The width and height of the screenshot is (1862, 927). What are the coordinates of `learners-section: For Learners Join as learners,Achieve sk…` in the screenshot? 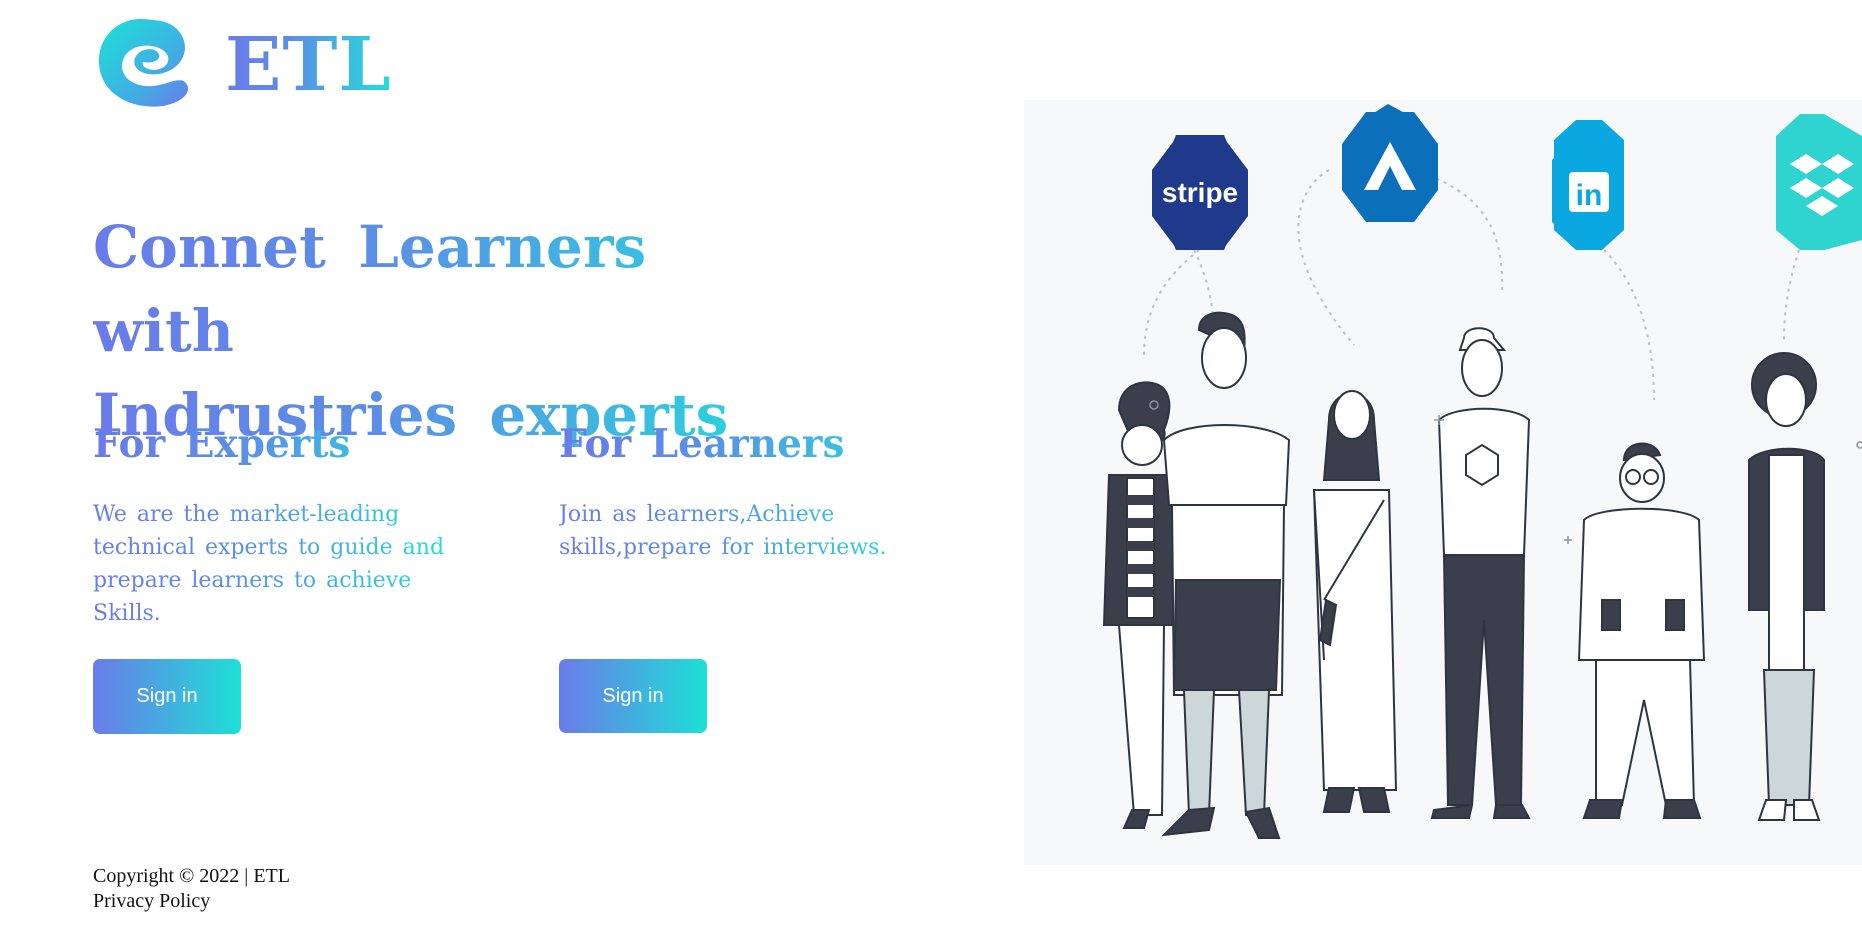 It's located at (739, 487).